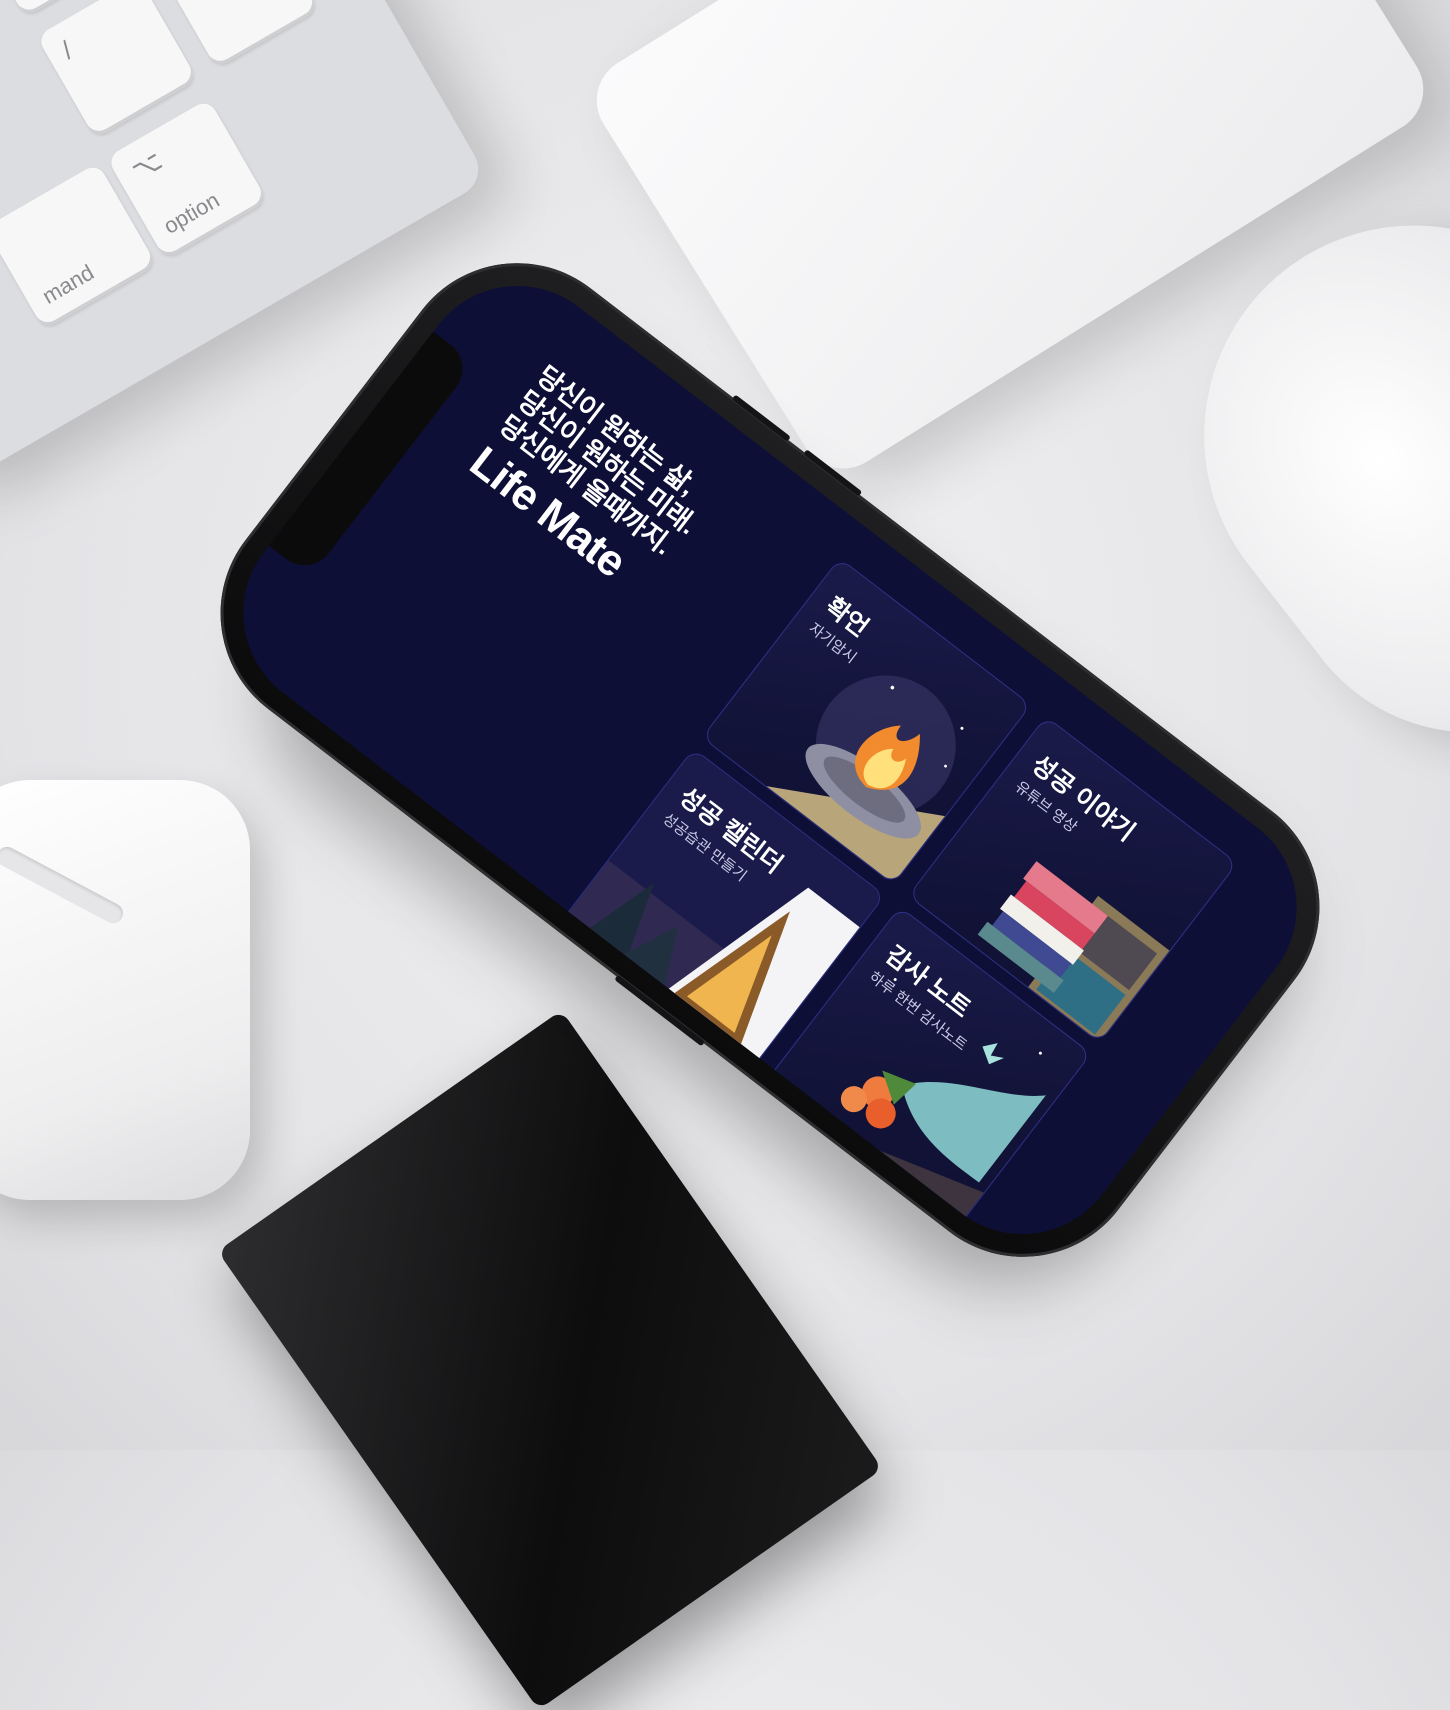  Describe the element at coordinates (68, 284) in the screenshot. I see `command-key-label: mand` at that location.